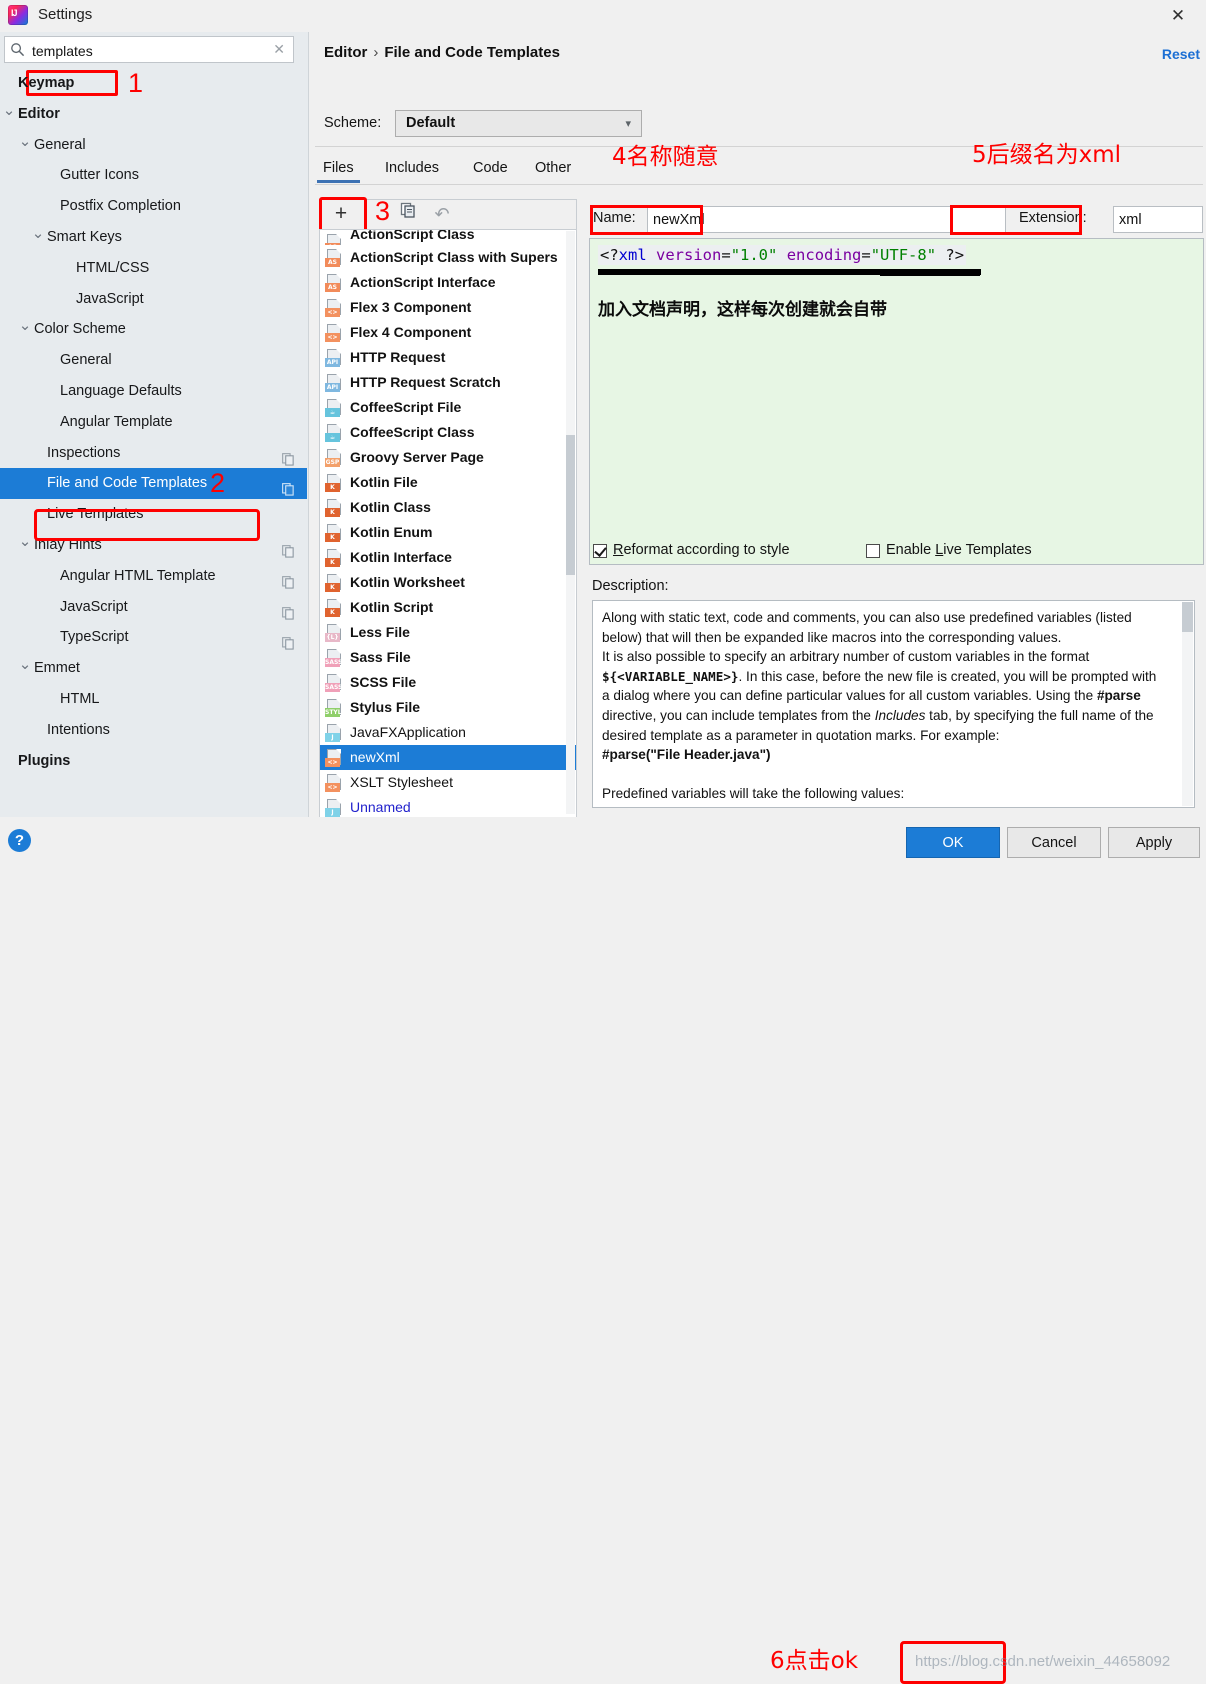 The width and height of the screenshot is (1206, 1684). I want to click on sidebar-item-typescript: TypeScript, so click(153, 637).